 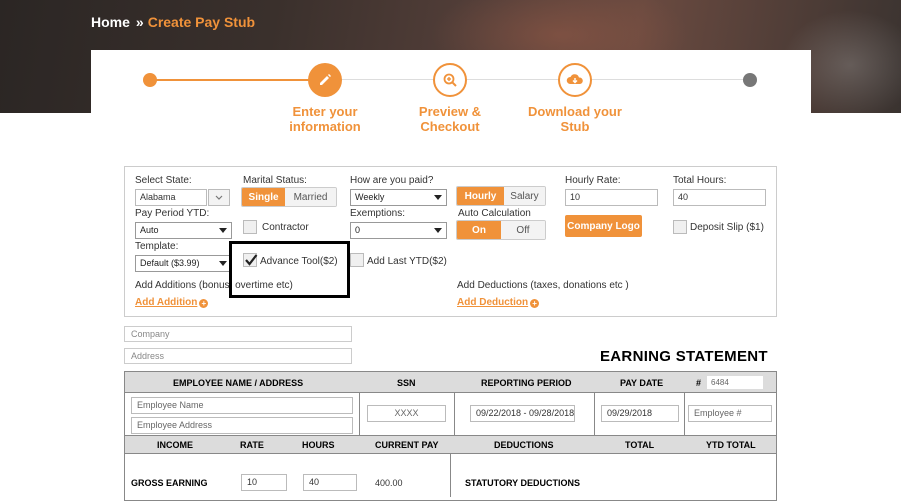 What do you see at coordinates (238, 334) in the screenshot?
I see `company-input: Company` at bounding box center [238, 334].